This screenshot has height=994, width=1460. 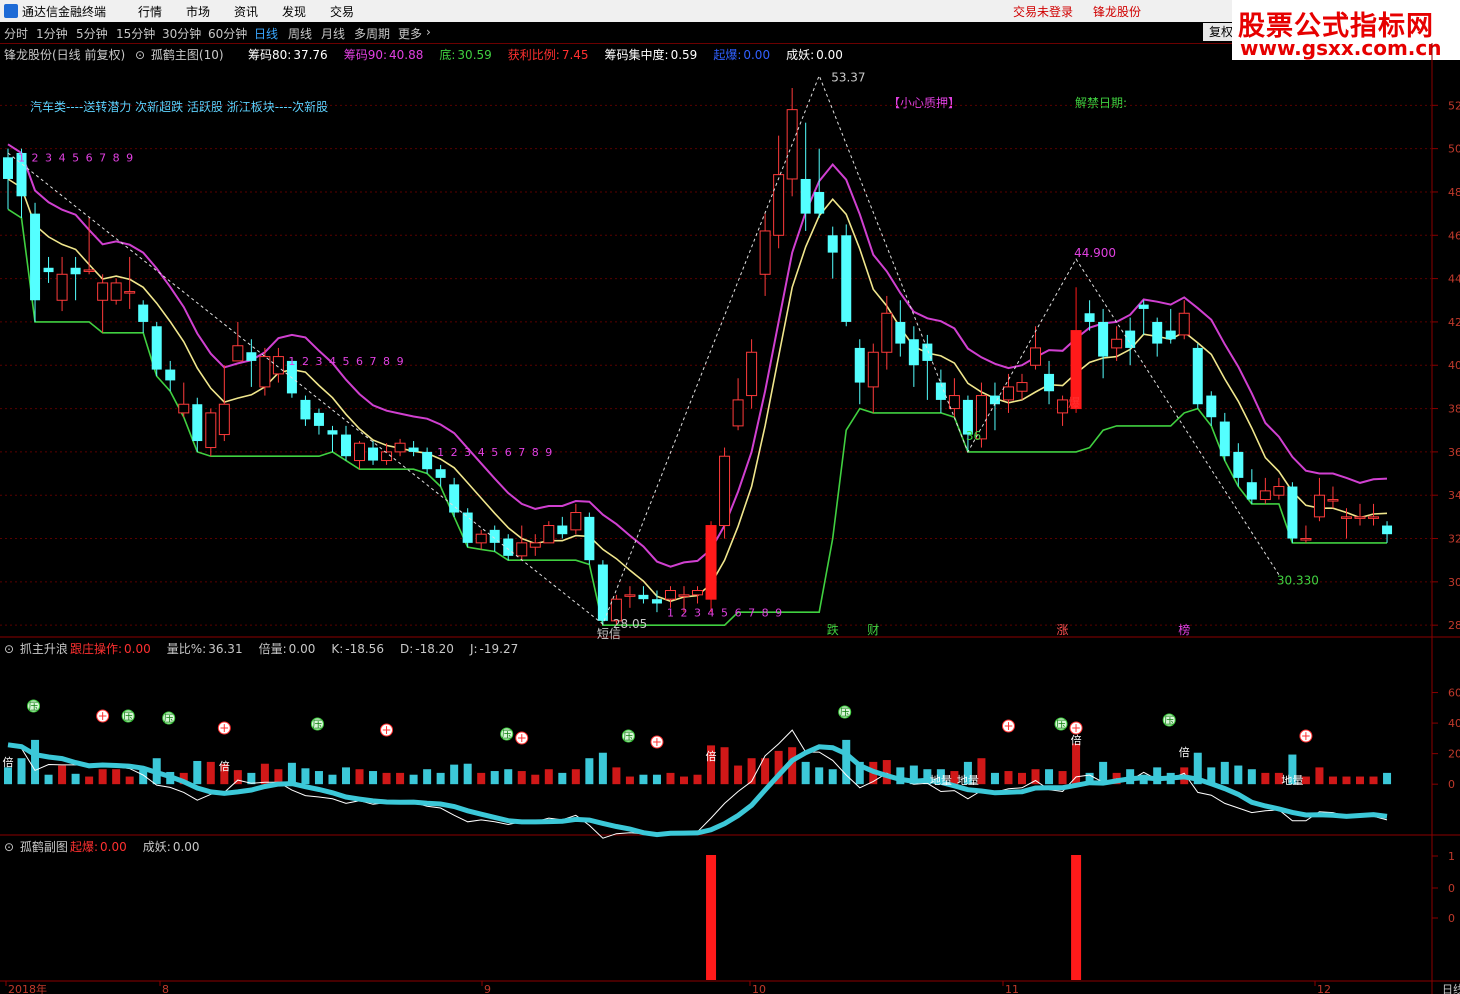 What do you see at coordinates (62, 158) in the screenshot?
I see `count-label: 4` at bounding box center [62, 158].